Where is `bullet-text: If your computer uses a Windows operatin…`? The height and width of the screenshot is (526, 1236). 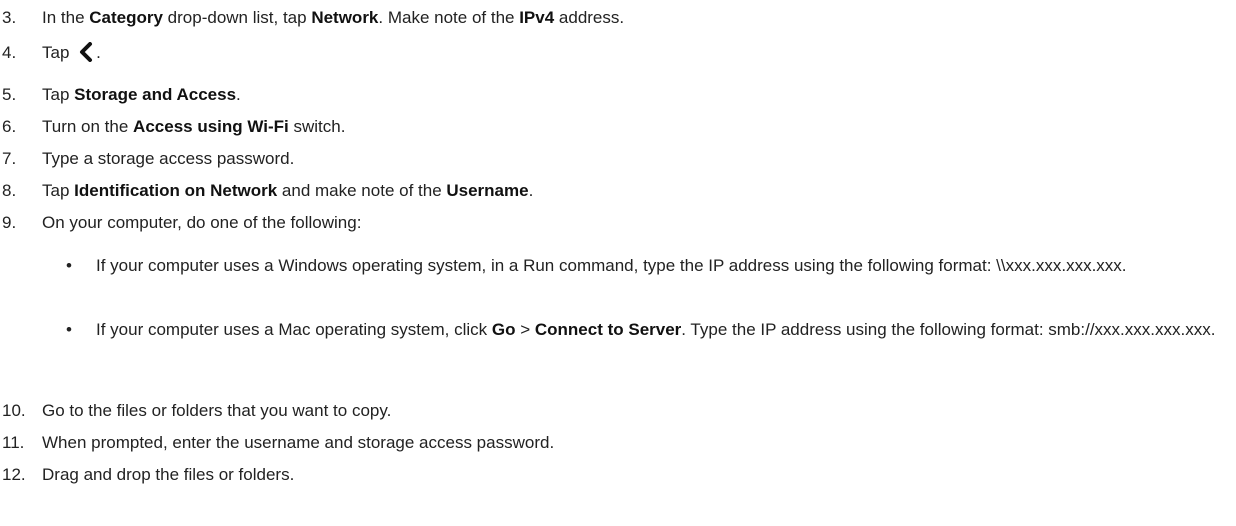
bullet-text: If your computer uses a Windows operatin… is located at coordinates (611, 265).